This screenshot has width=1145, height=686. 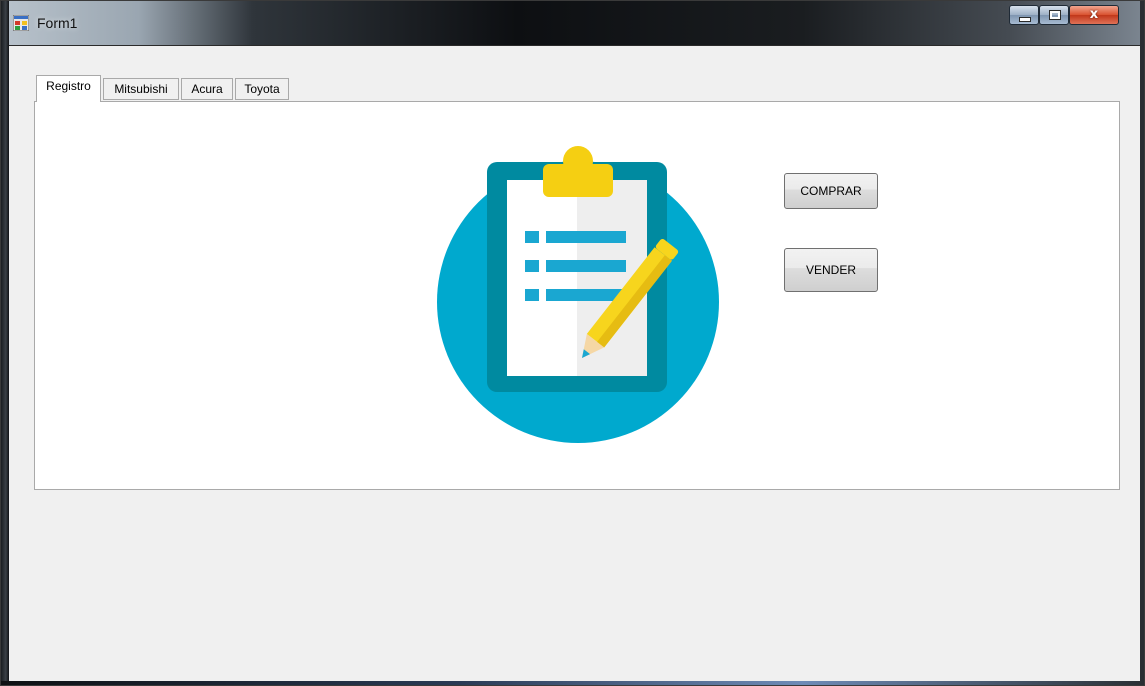 I want to click on maximize-icon, so click(x=1055, y=15).